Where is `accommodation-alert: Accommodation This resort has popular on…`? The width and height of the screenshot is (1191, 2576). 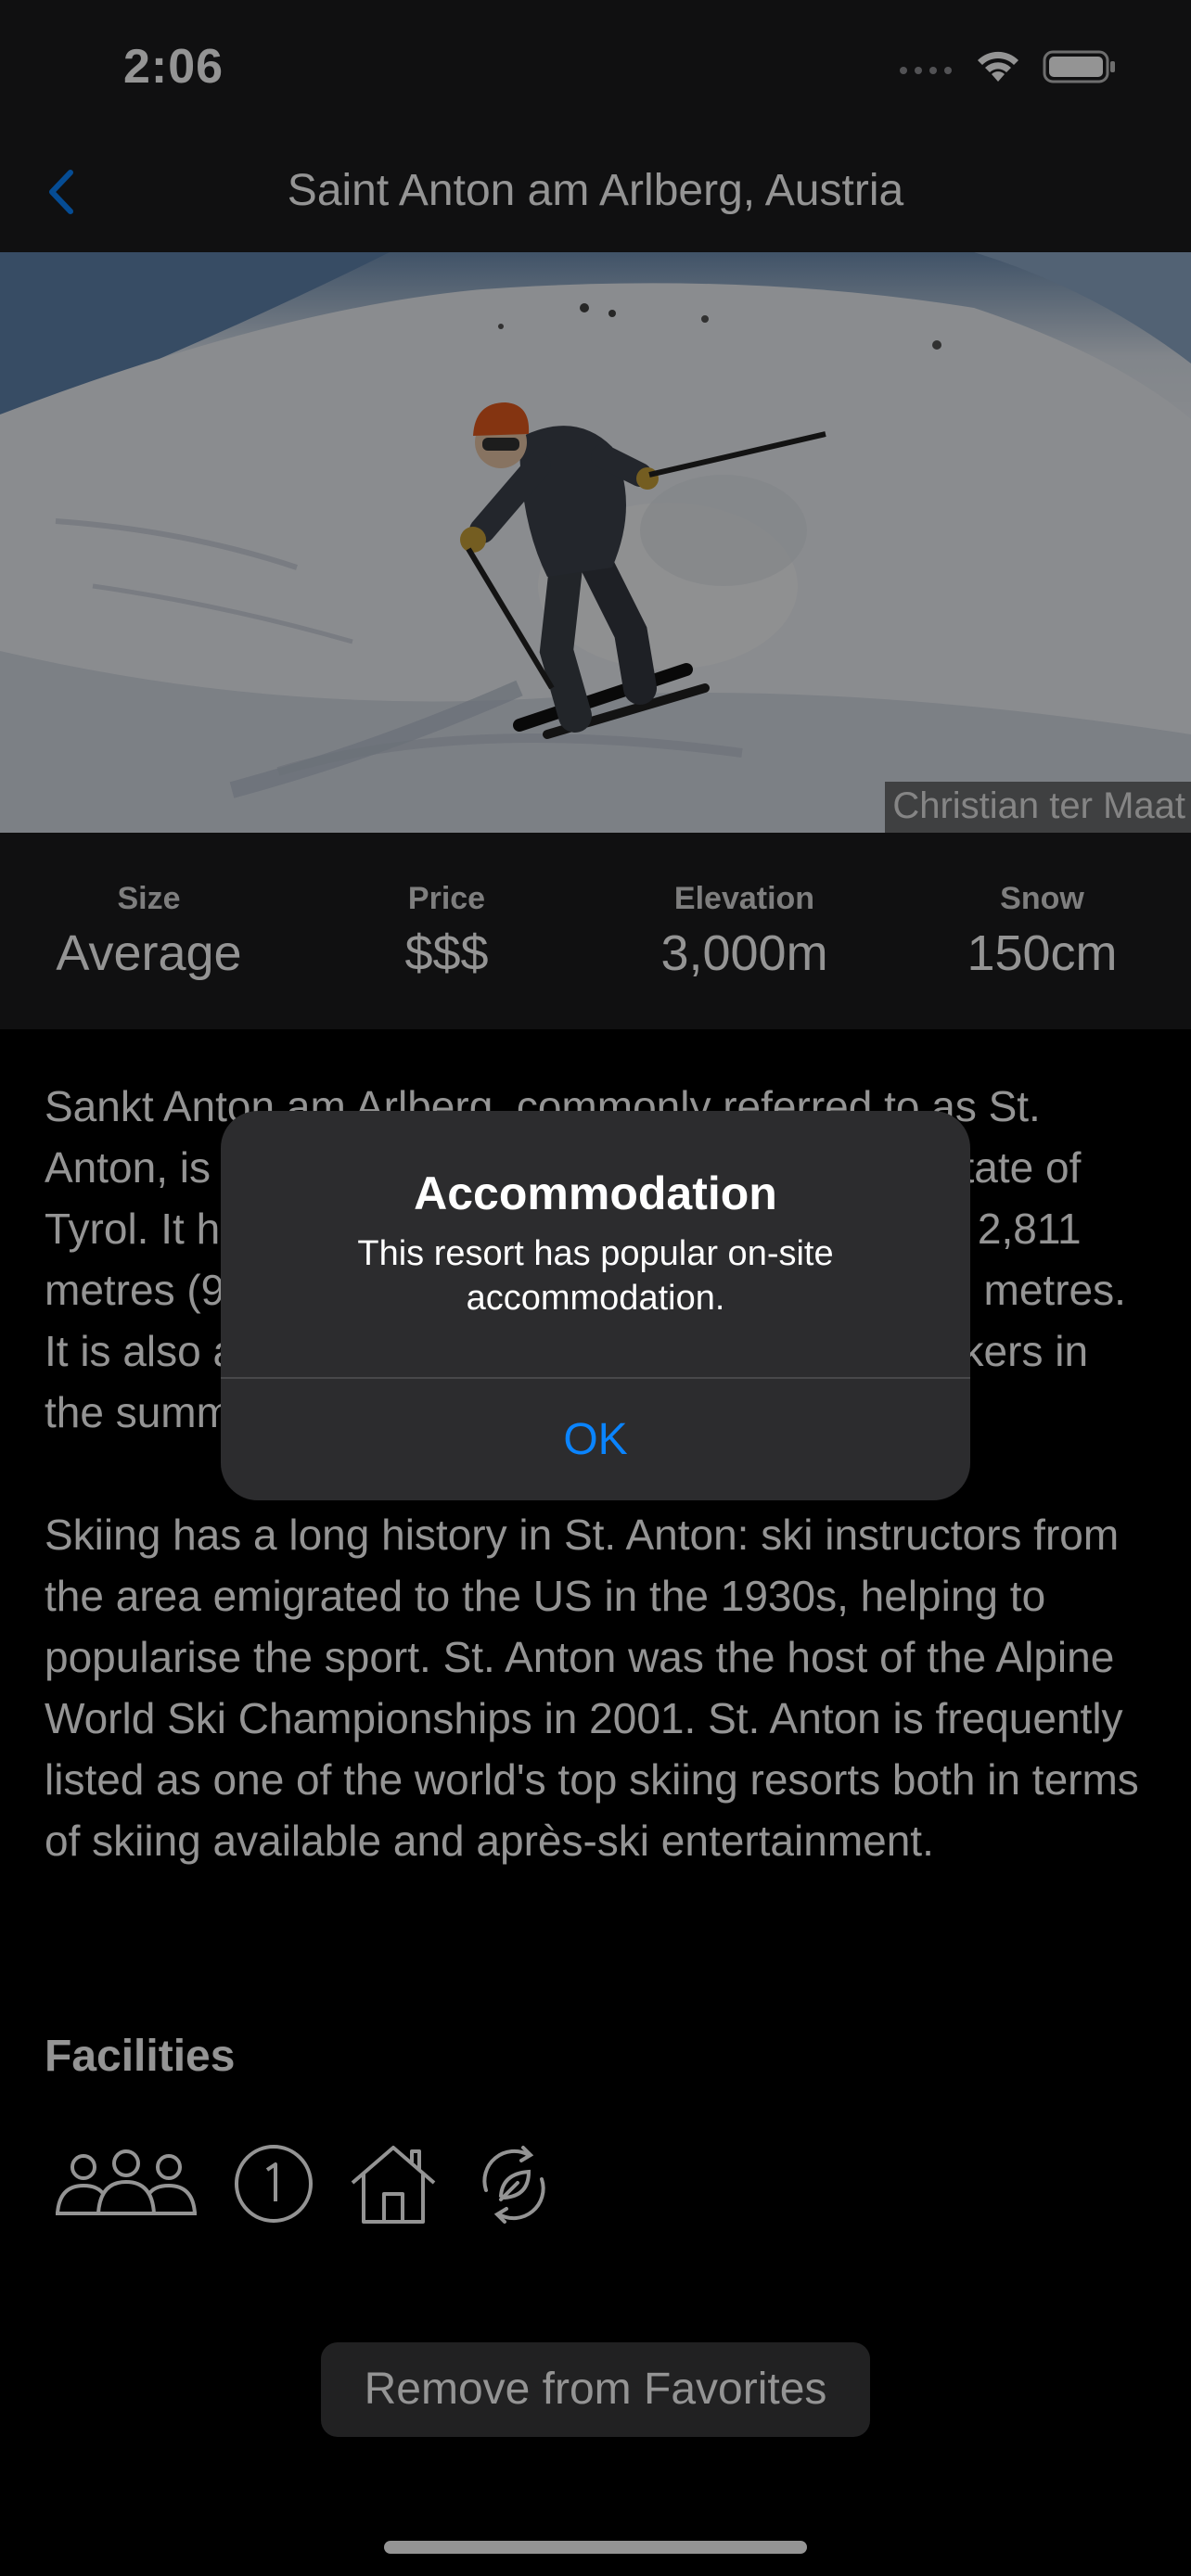
accommodation-alert: Accommodation This resort has popular on… is located at coordinates (595, 1305).